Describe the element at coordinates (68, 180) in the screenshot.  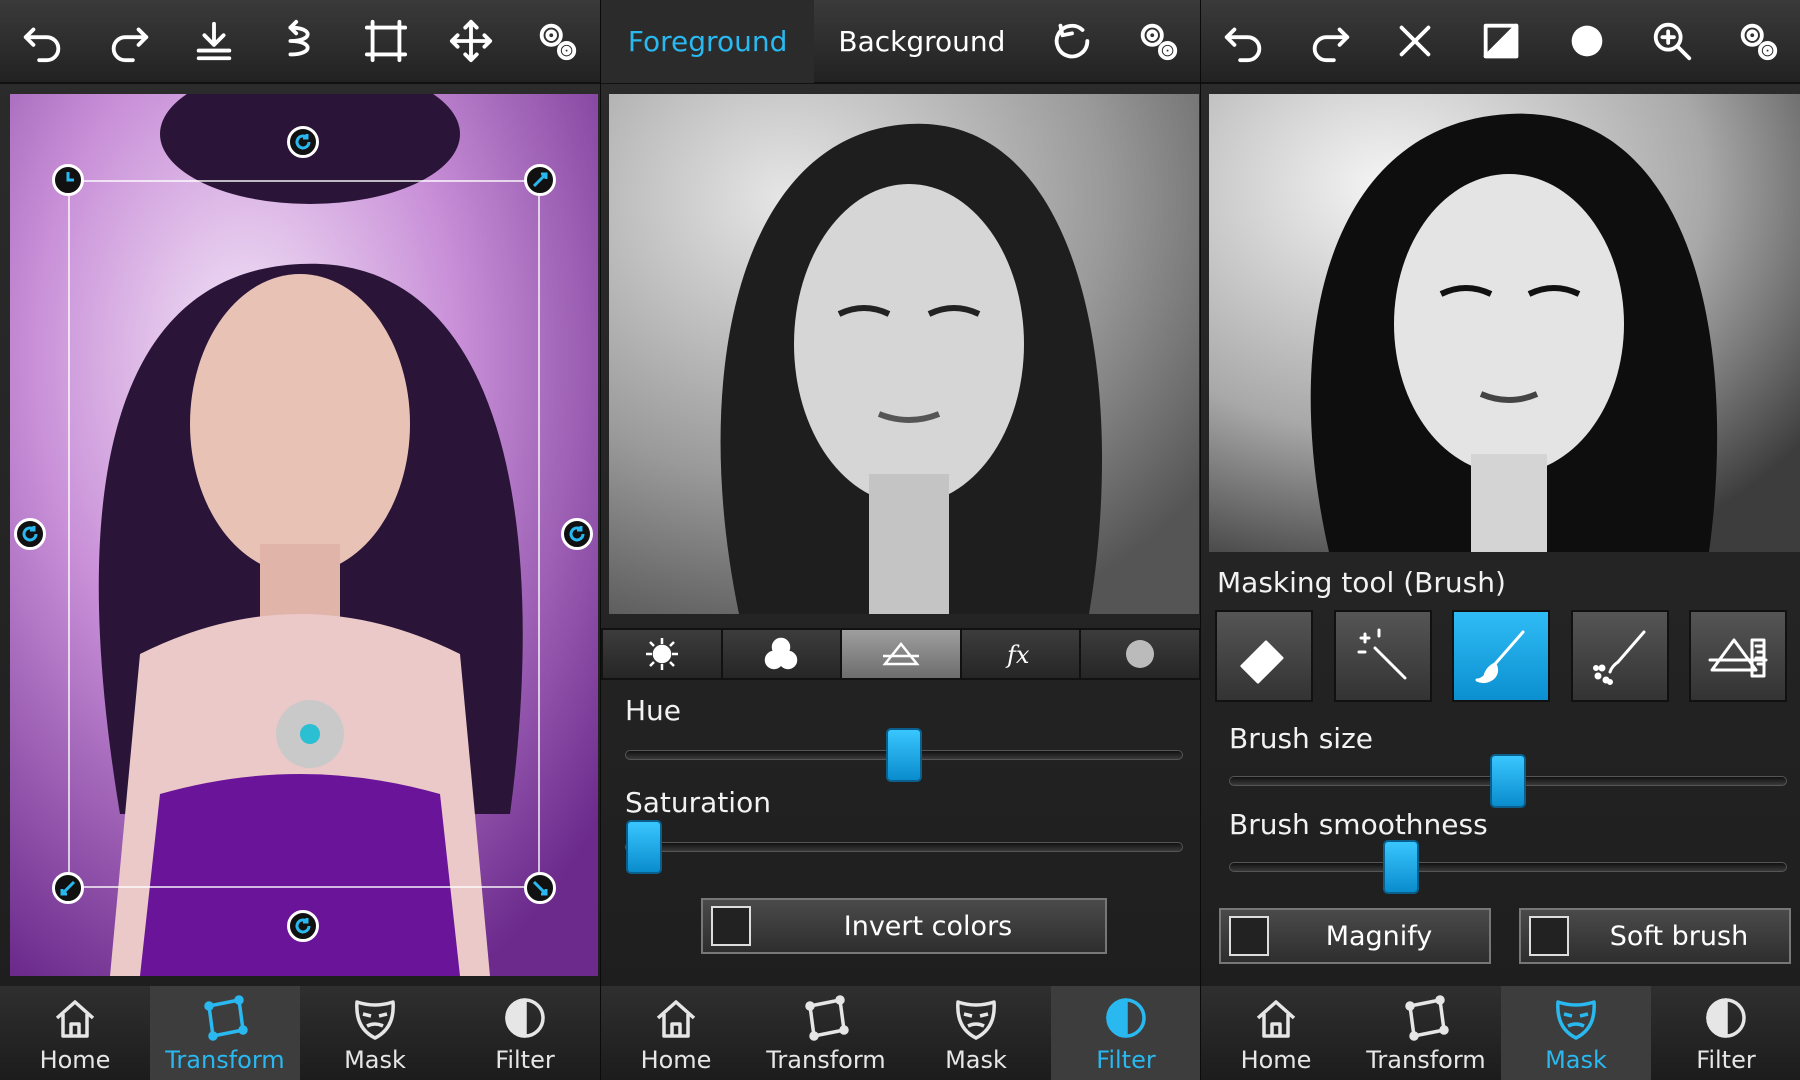
I see `corner-handle-top-left` at that location.